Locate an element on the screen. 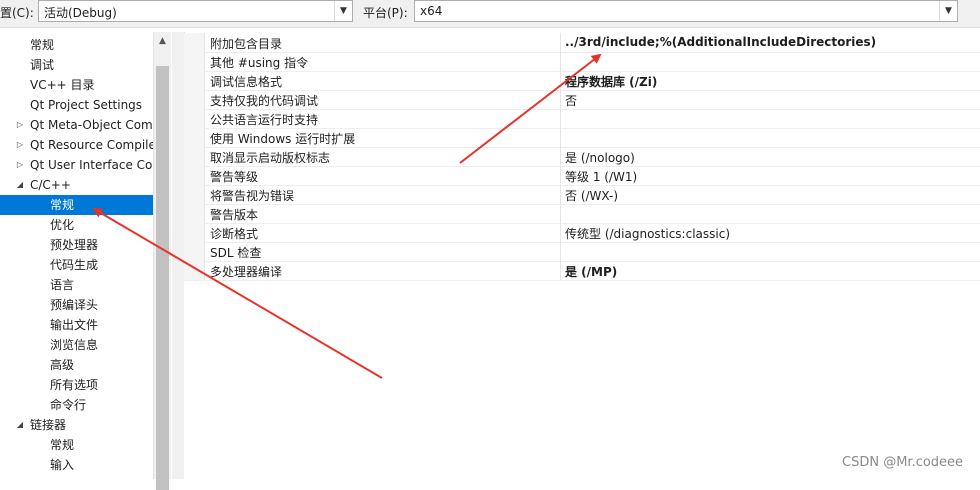  scrollbar-thumb is located at coordinates (162, 278).